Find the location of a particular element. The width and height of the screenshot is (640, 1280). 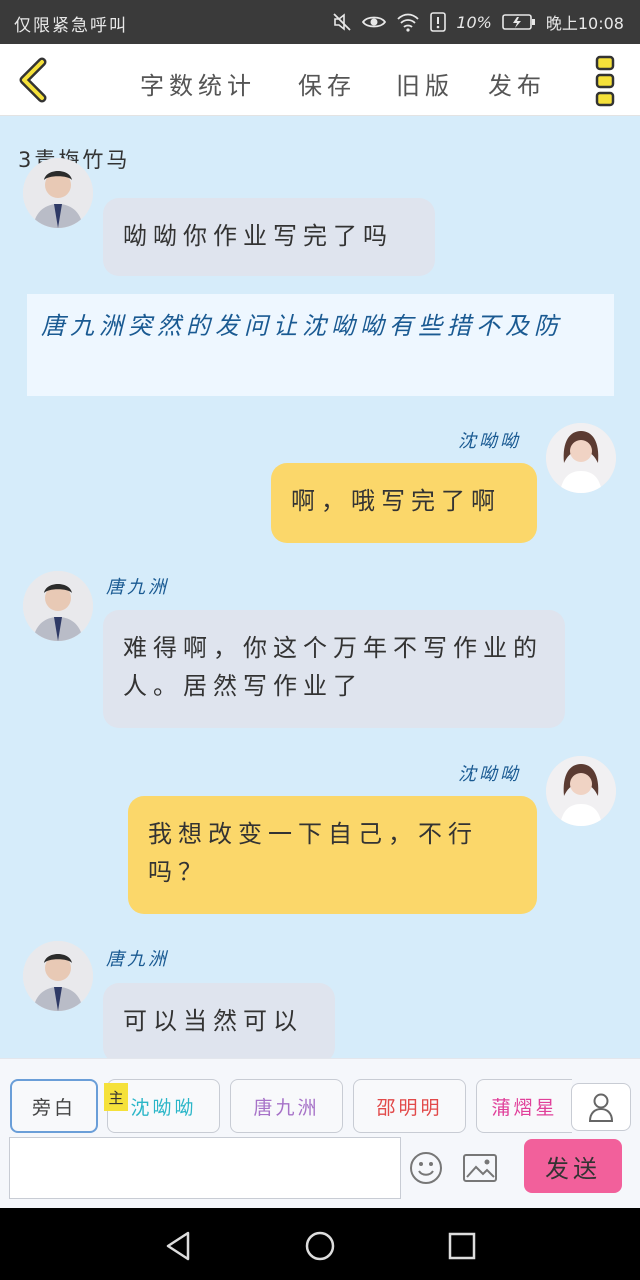

word-count-button: 字数统计 is located at coordinates (198, 83).